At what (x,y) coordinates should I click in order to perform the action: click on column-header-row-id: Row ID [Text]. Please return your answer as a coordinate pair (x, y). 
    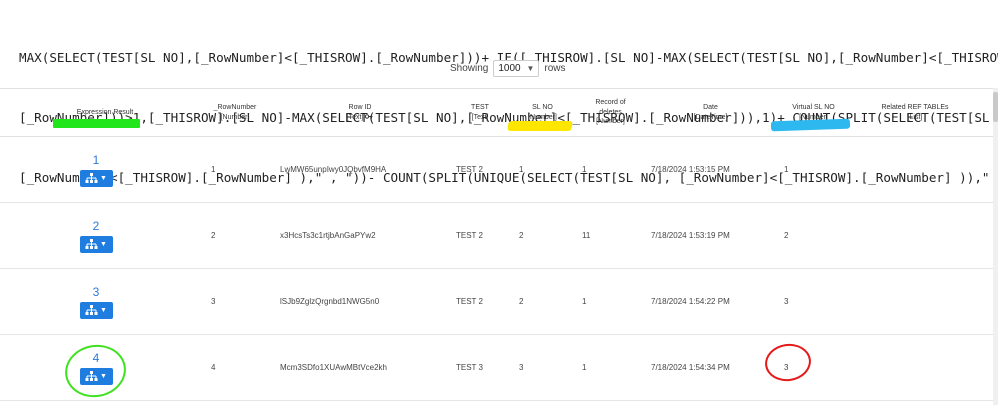
    Looking at the image, I should click on (360, 112).